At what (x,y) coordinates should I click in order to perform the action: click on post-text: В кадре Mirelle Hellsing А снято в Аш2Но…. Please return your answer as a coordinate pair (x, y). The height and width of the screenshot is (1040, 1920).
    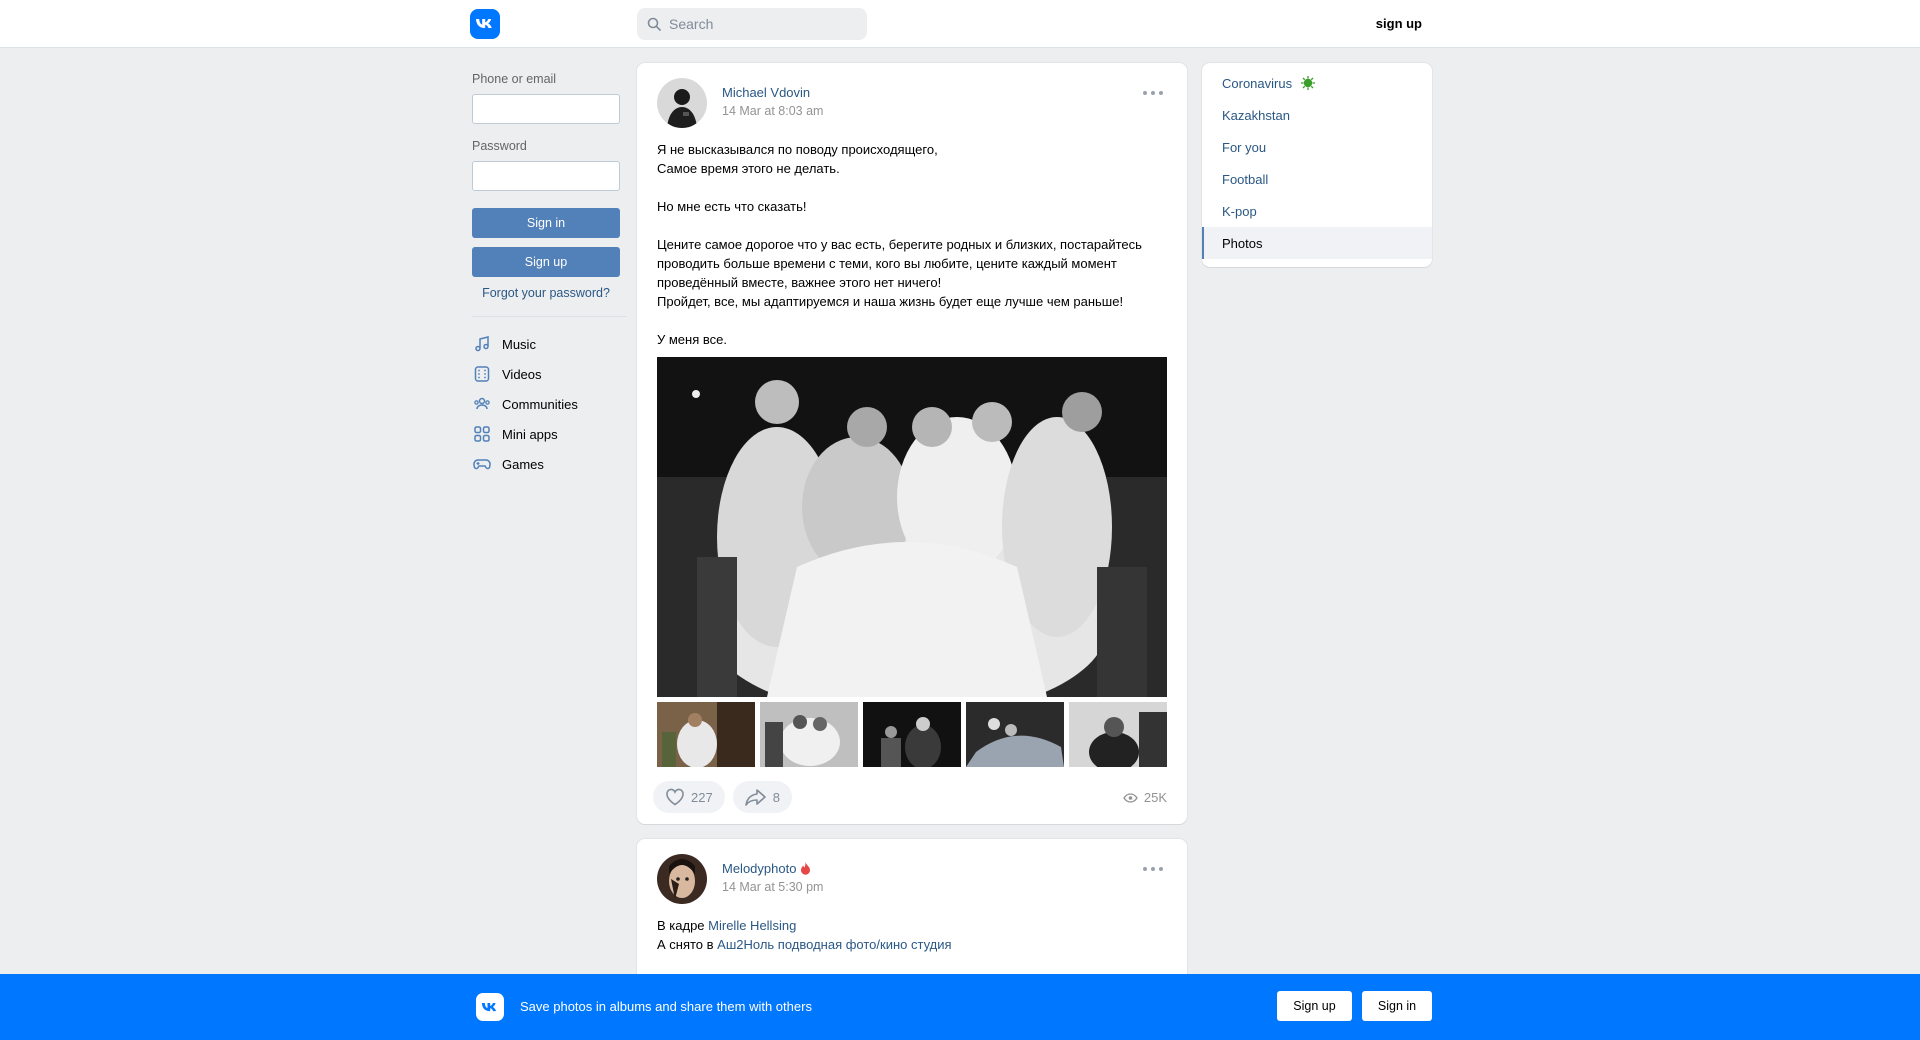
    Looking at the image, I should click on (912, 935).